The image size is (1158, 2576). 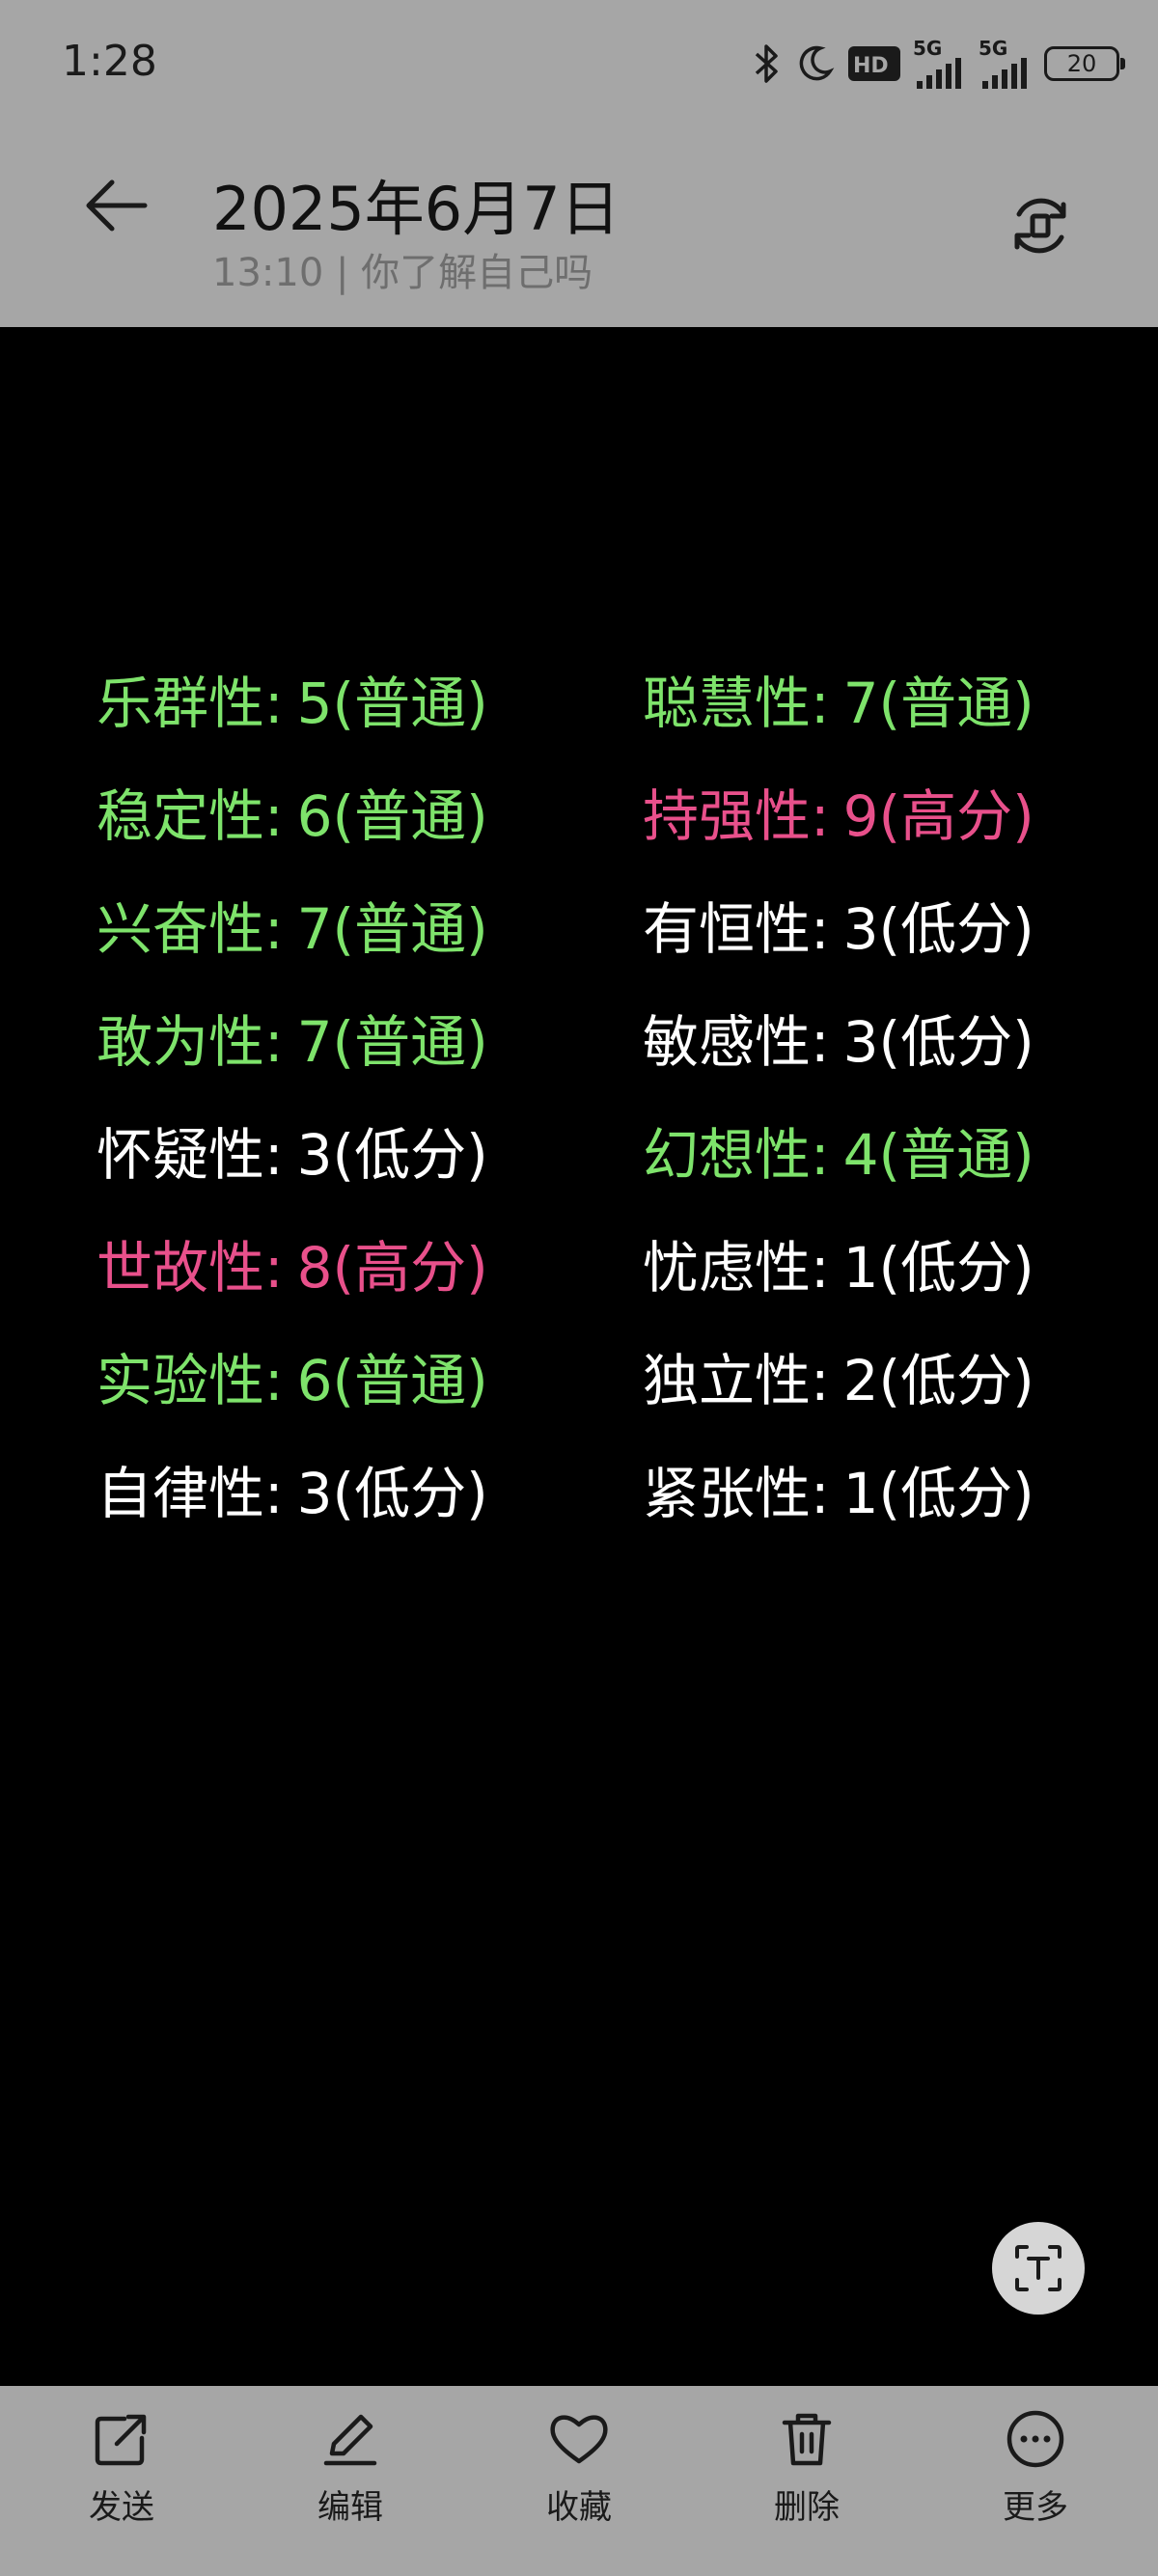 I want to click on trait-item: 忧虑性: 1(低分), so click(x=862, y=1267).